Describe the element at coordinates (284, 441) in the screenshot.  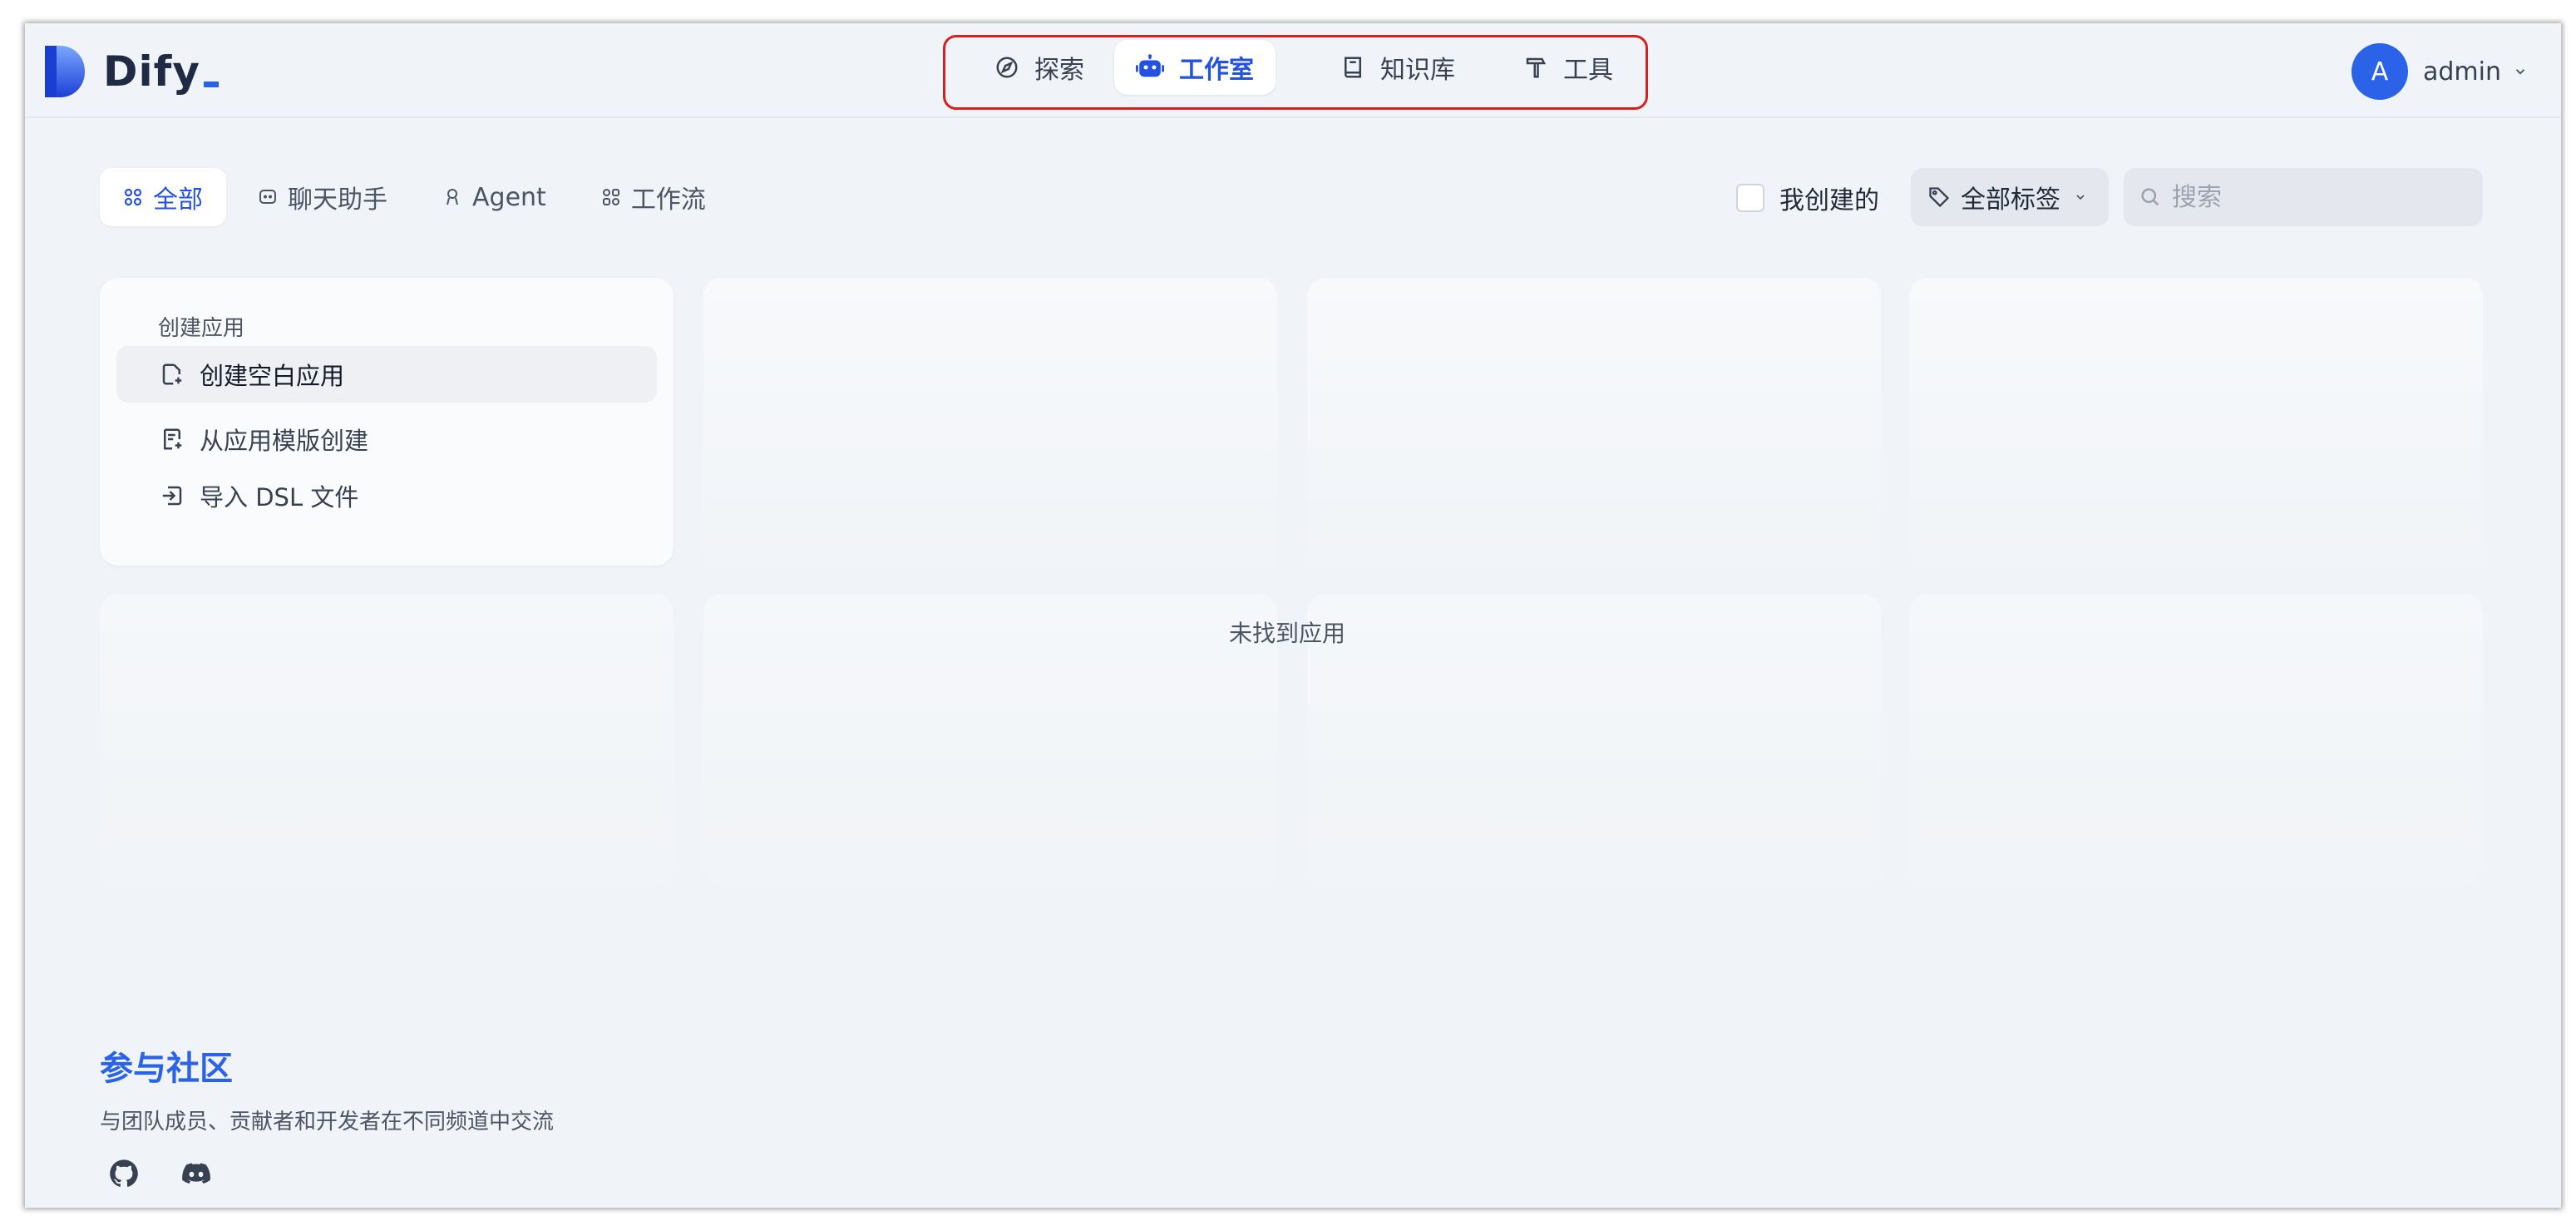
I see `create-from-template-label: 从应用模版创建` at that location.